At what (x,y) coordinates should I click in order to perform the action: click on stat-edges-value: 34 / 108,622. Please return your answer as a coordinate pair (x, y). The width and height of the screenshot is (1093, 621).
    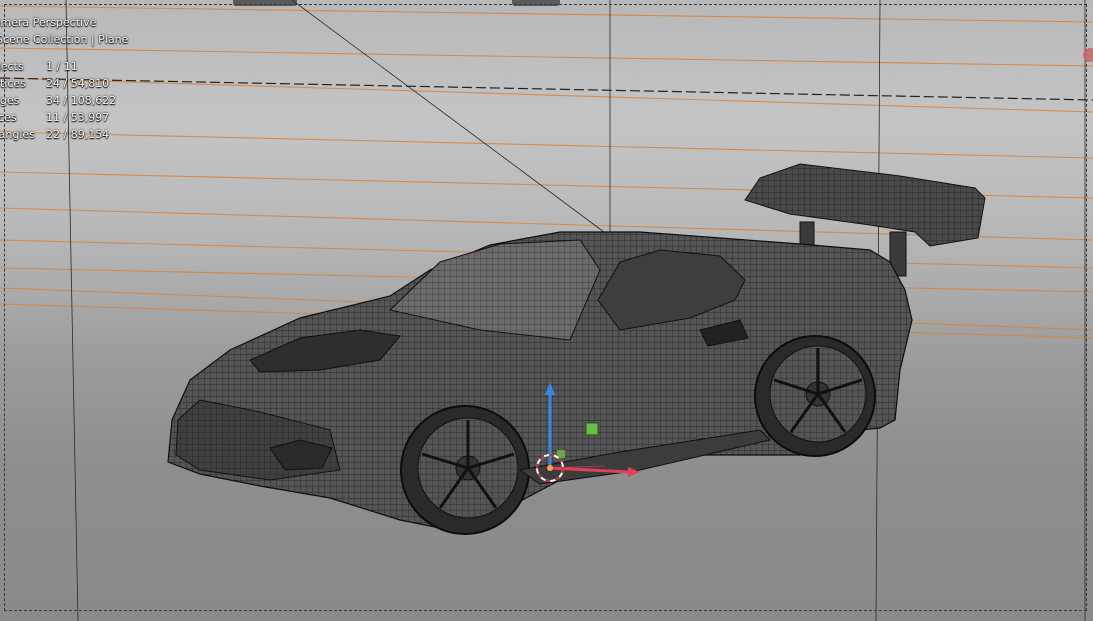
    Looking at the image, I should click on (81, 100).